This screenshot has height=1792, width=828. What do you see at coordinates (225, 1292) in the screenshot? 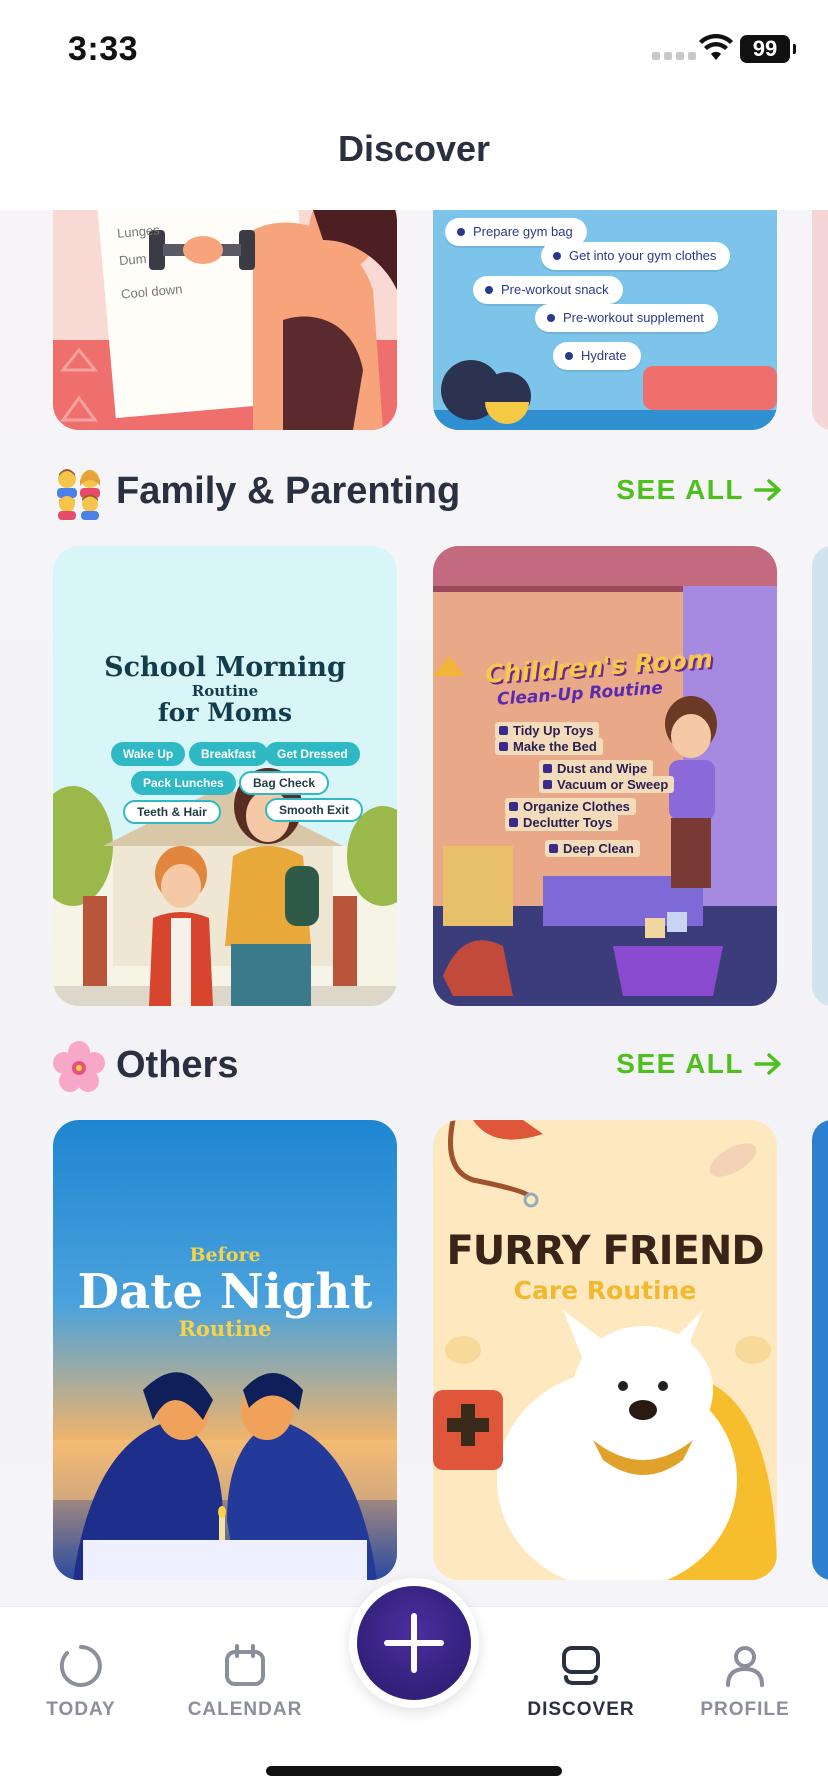
I see `date-night-title-main: Date Night` at bounding box center [225, 1292].